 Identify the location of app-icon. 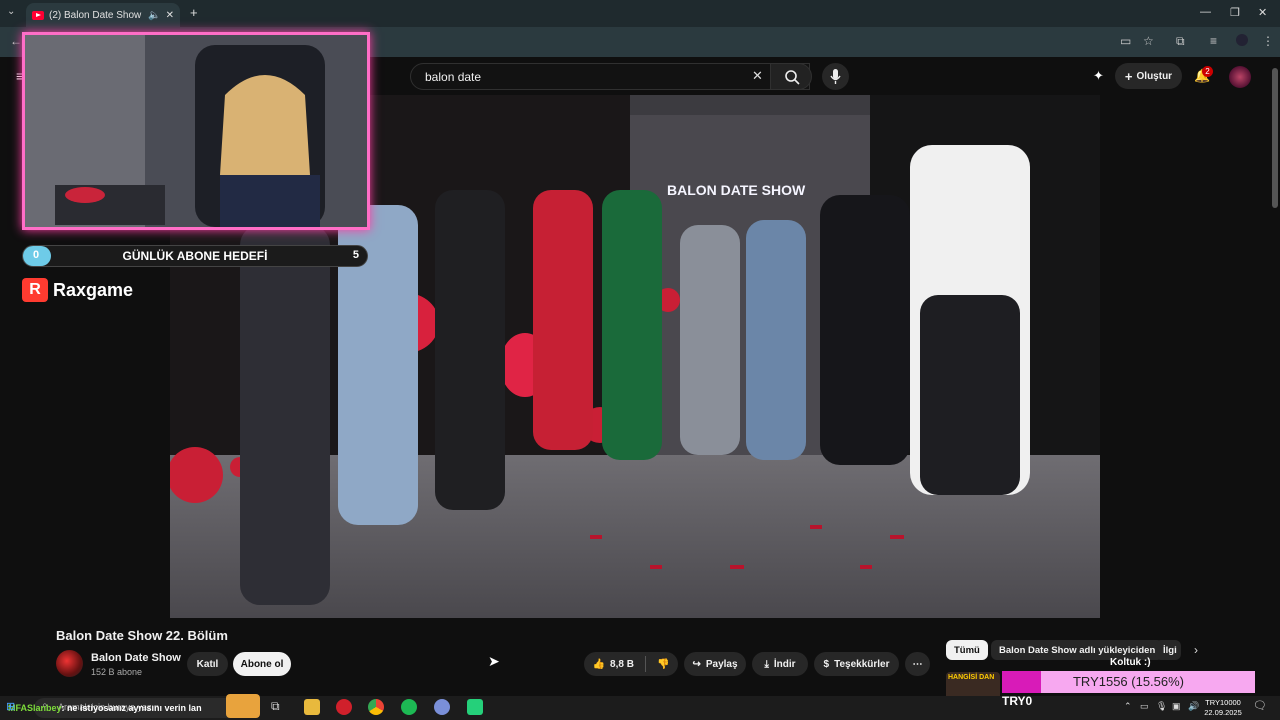
(442, 707).